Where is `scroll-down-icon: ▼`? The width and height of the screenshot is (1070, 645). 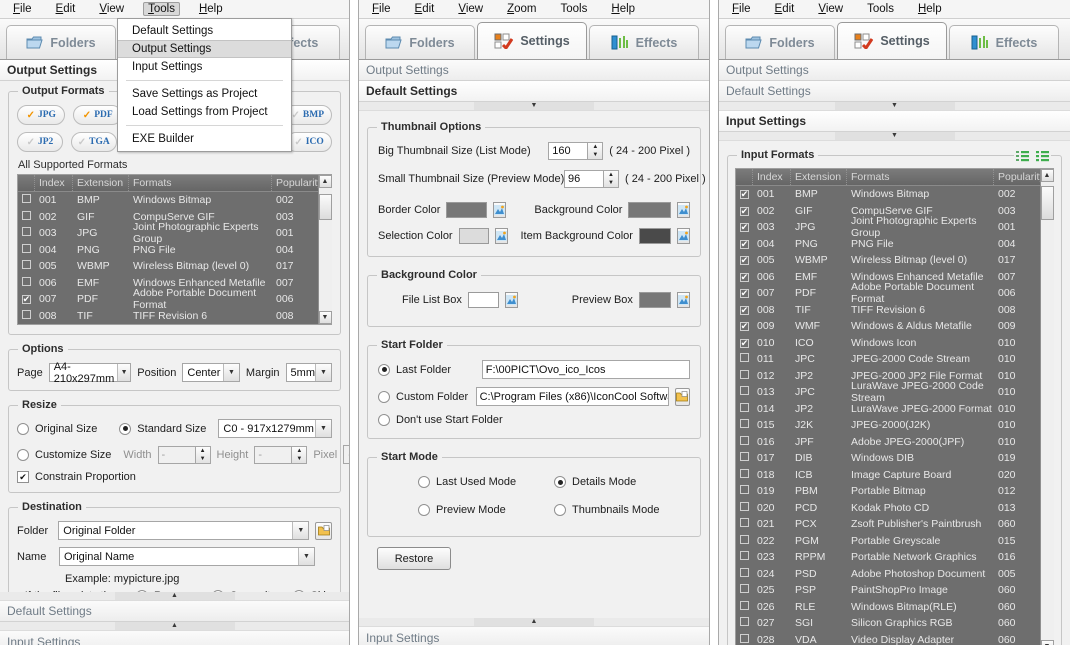 scroll-down-icon: ▼ is located at coordinates (325, 317).